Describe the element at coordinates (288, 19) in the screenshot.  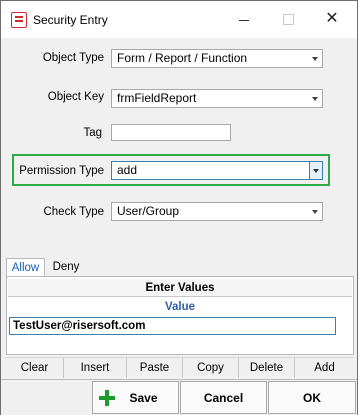
I see `maximize-button` at that location.